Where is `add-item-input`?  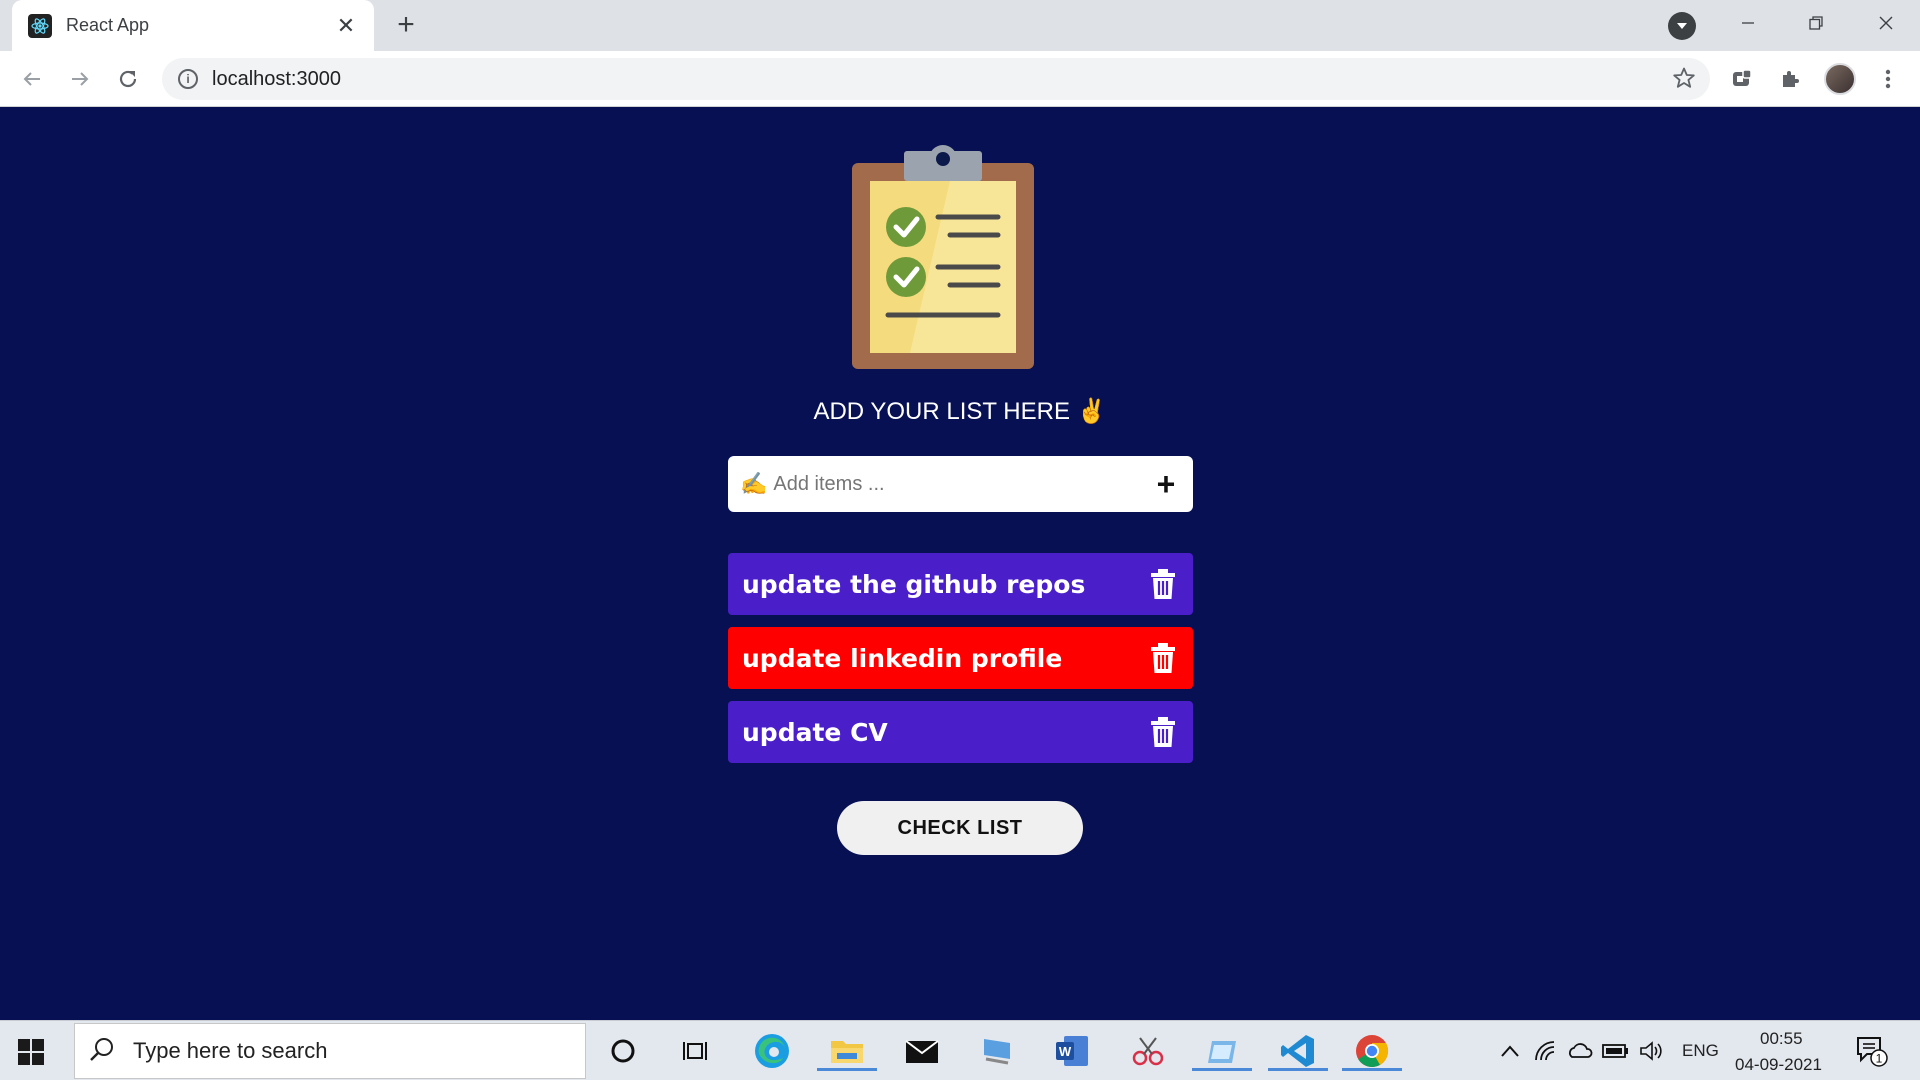 add-item-input is located at coordinates (962, 484).